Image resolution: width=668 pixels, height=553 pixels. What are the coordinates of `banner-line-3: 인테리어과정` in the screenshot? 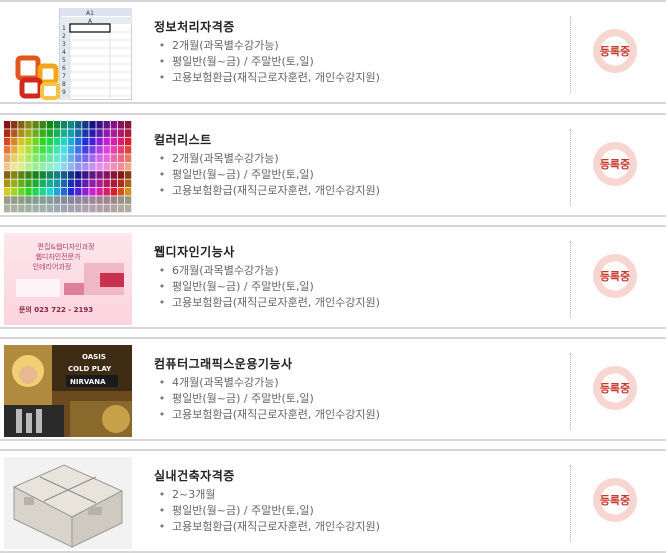 It's located at (52, 266).